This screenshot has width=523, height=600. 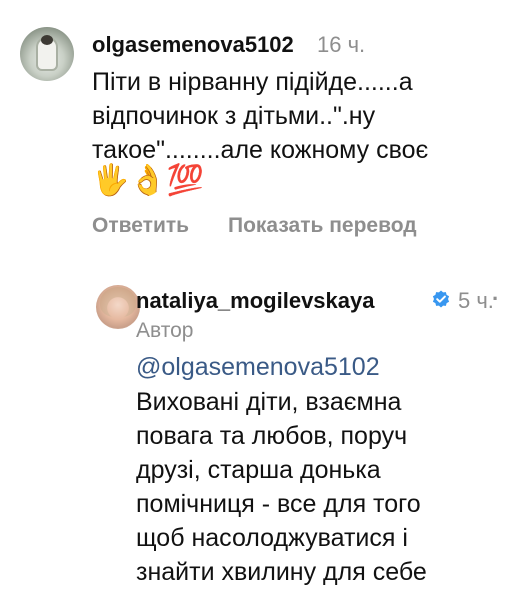 I want to click on reply-text-line-2: повага та любов, поруч, so click(x=272, y=436).